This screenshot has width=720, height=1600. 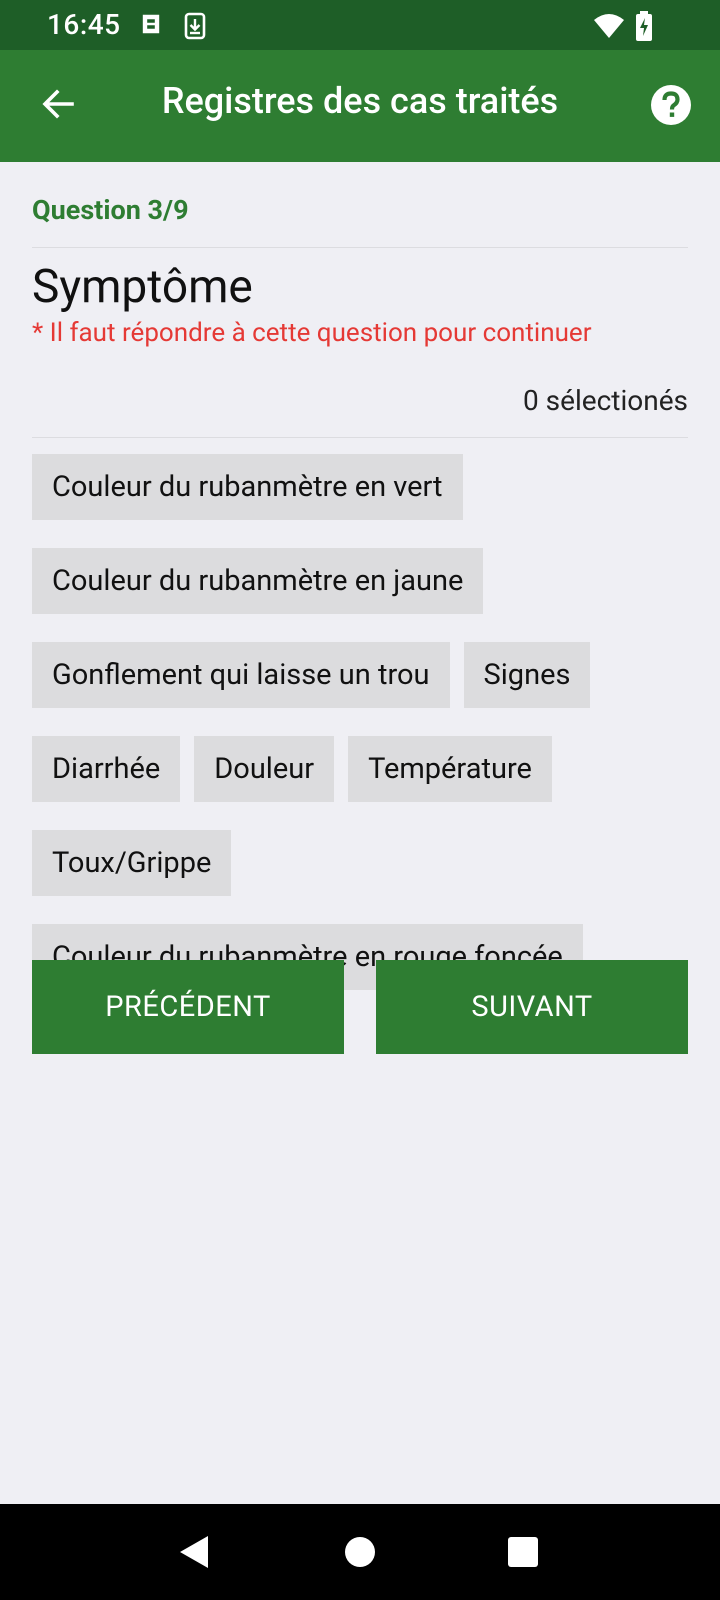 I want to click on download-icon, so click(x=195, y=26).